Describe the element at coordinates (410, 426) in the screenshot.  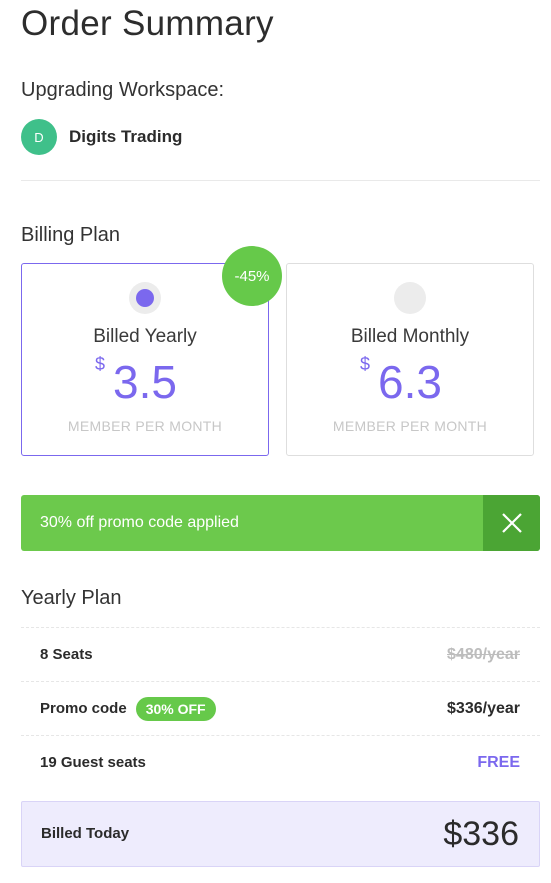
I see `plan-monthly-per-label: MEMBER PER MONTH` at that location.